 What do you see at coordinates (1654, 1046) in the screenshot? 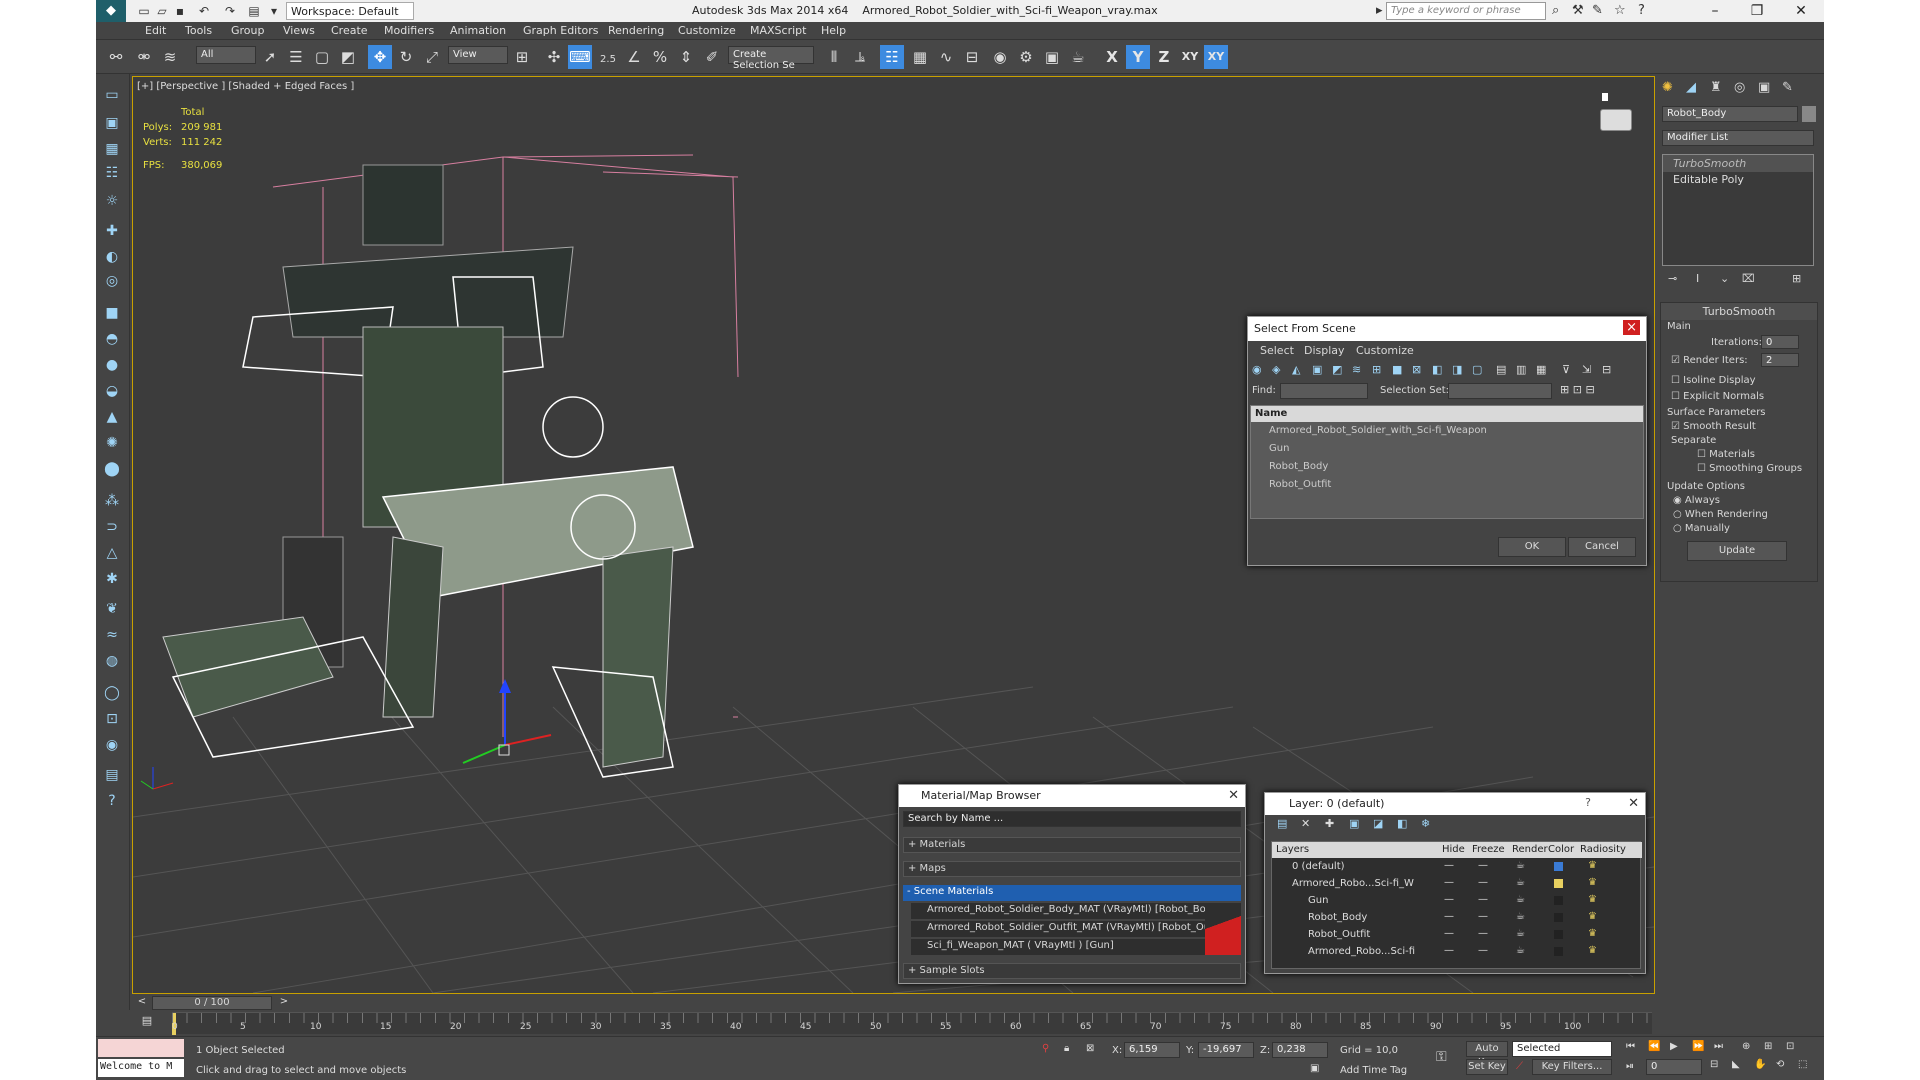
I see `previous-frame-icon: ⏪` at bounding box center [1654, 1046].